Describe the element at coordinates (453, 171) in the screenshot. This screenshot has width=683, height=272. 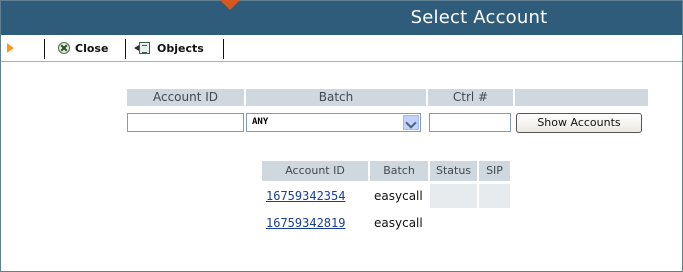
I see `results-header-status: Status` at that location.